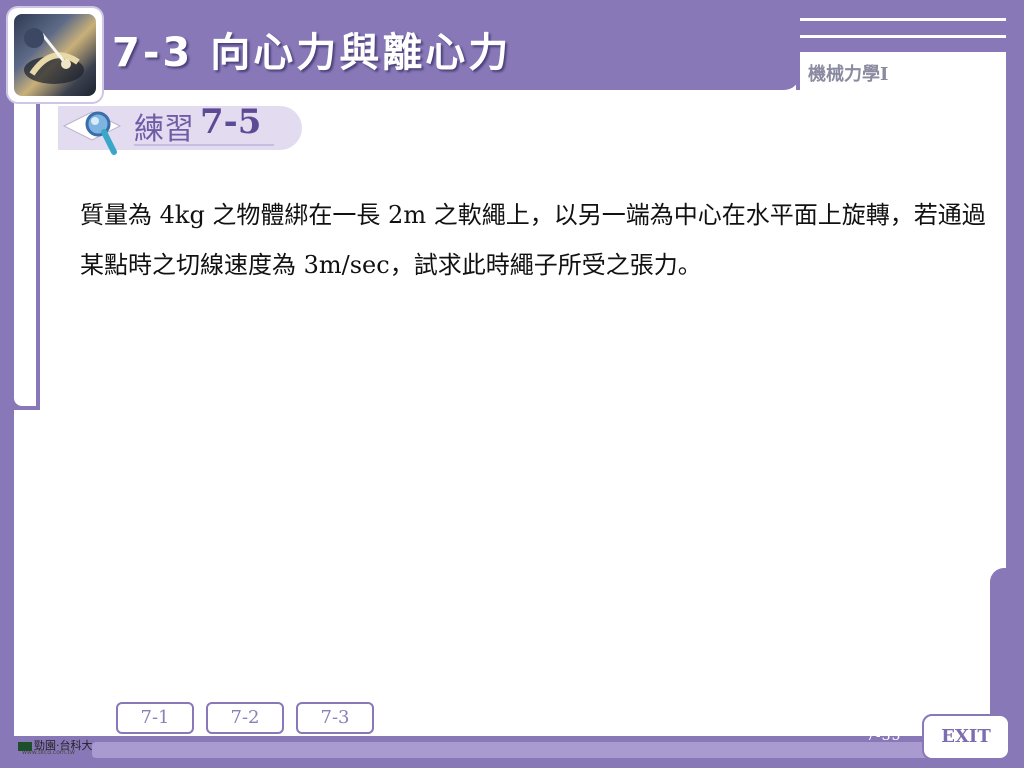 Image resolution: width=1024 pixels, height=768 pixels. What do you see at coordinates (884, 736) in the screenshot?
I see `page-number: 7-35` at bounding box center [884, 736].